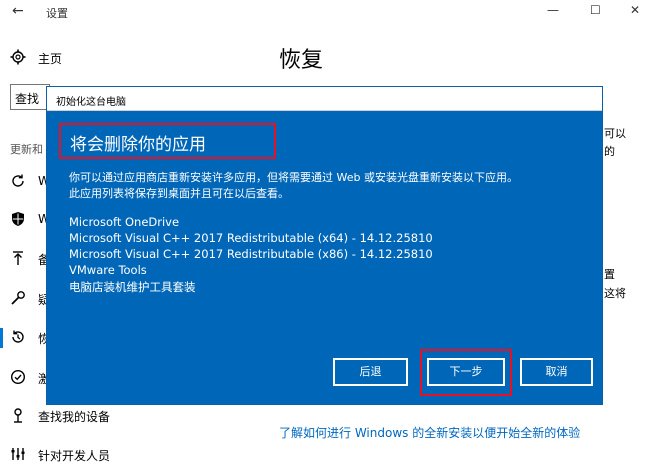 This screenshot has width=650, height=472. Describe the element at coordinates (57, 13) in the screenshot. I see `window-title: 设置` at that location.